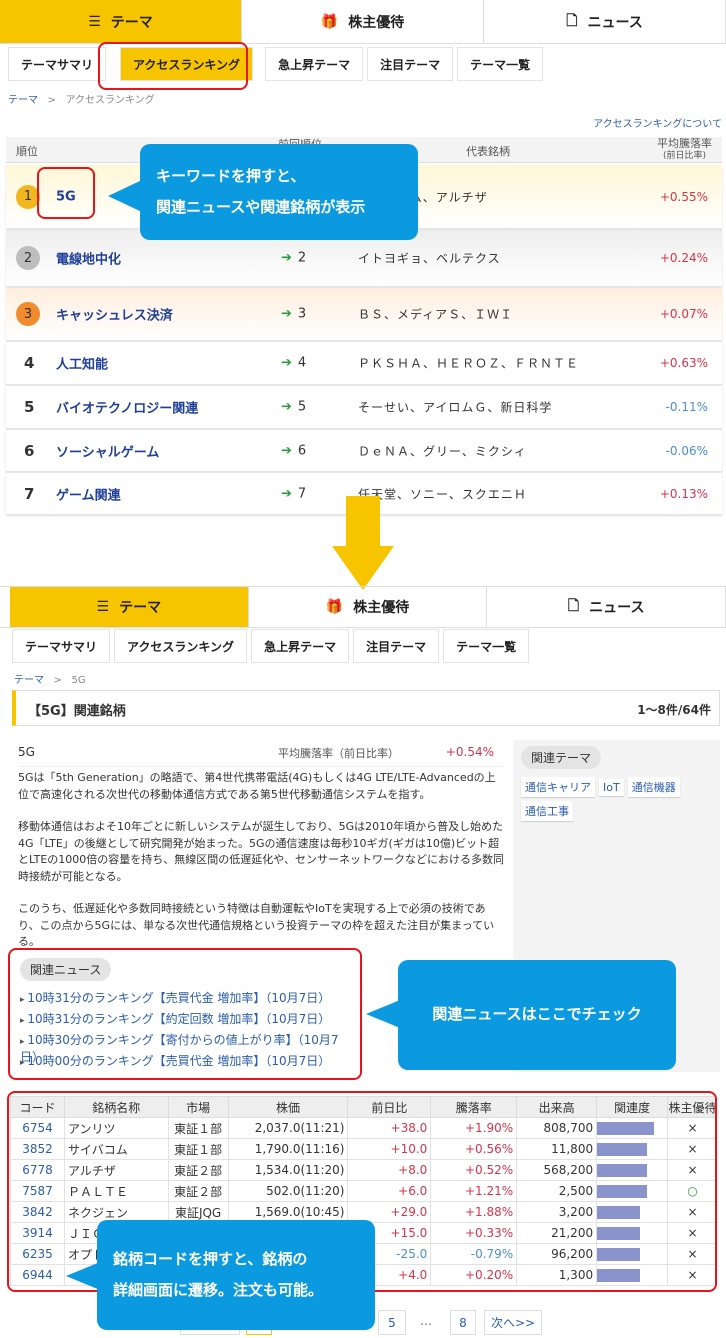  What do you see at coordinates (181, 646) in the screenshot?
I see `subtab-access-ranking-2: アクセスランキング` at bounding box center [181, 646].